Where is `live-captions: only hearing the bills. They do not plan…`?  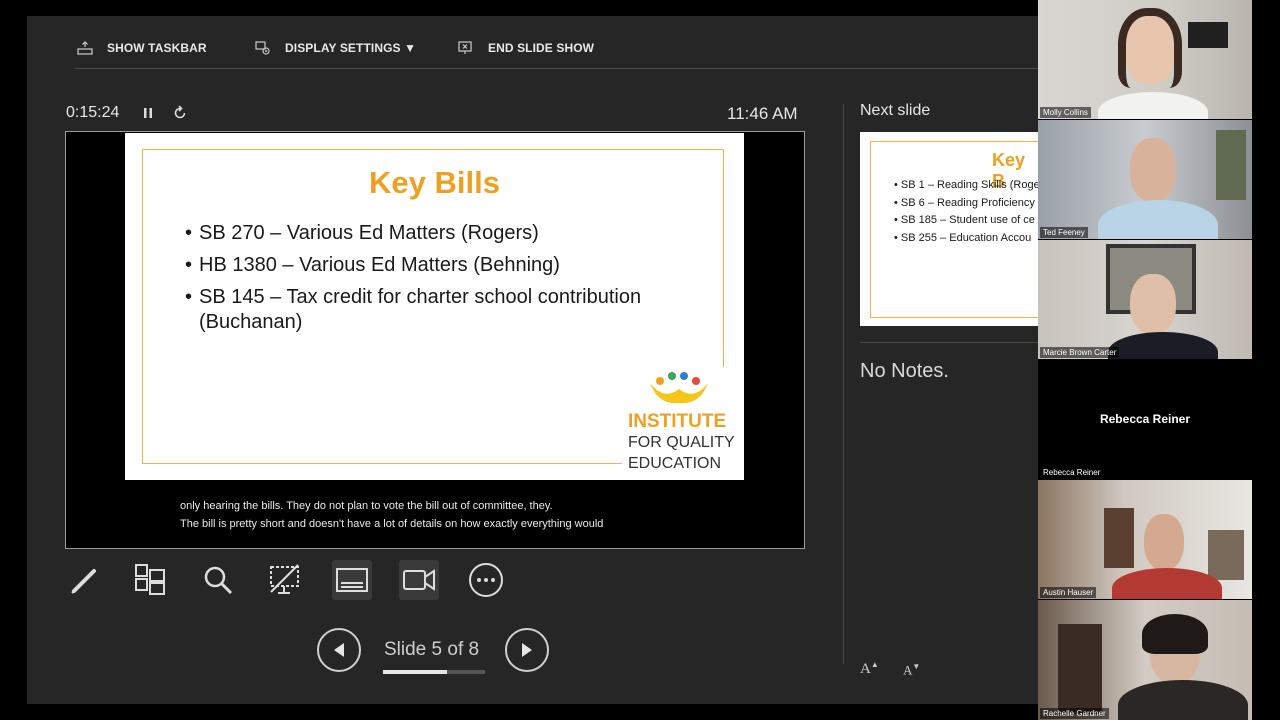
live-captions: only hearing the bills. They do not plan… is located at coordinates (480, 515).